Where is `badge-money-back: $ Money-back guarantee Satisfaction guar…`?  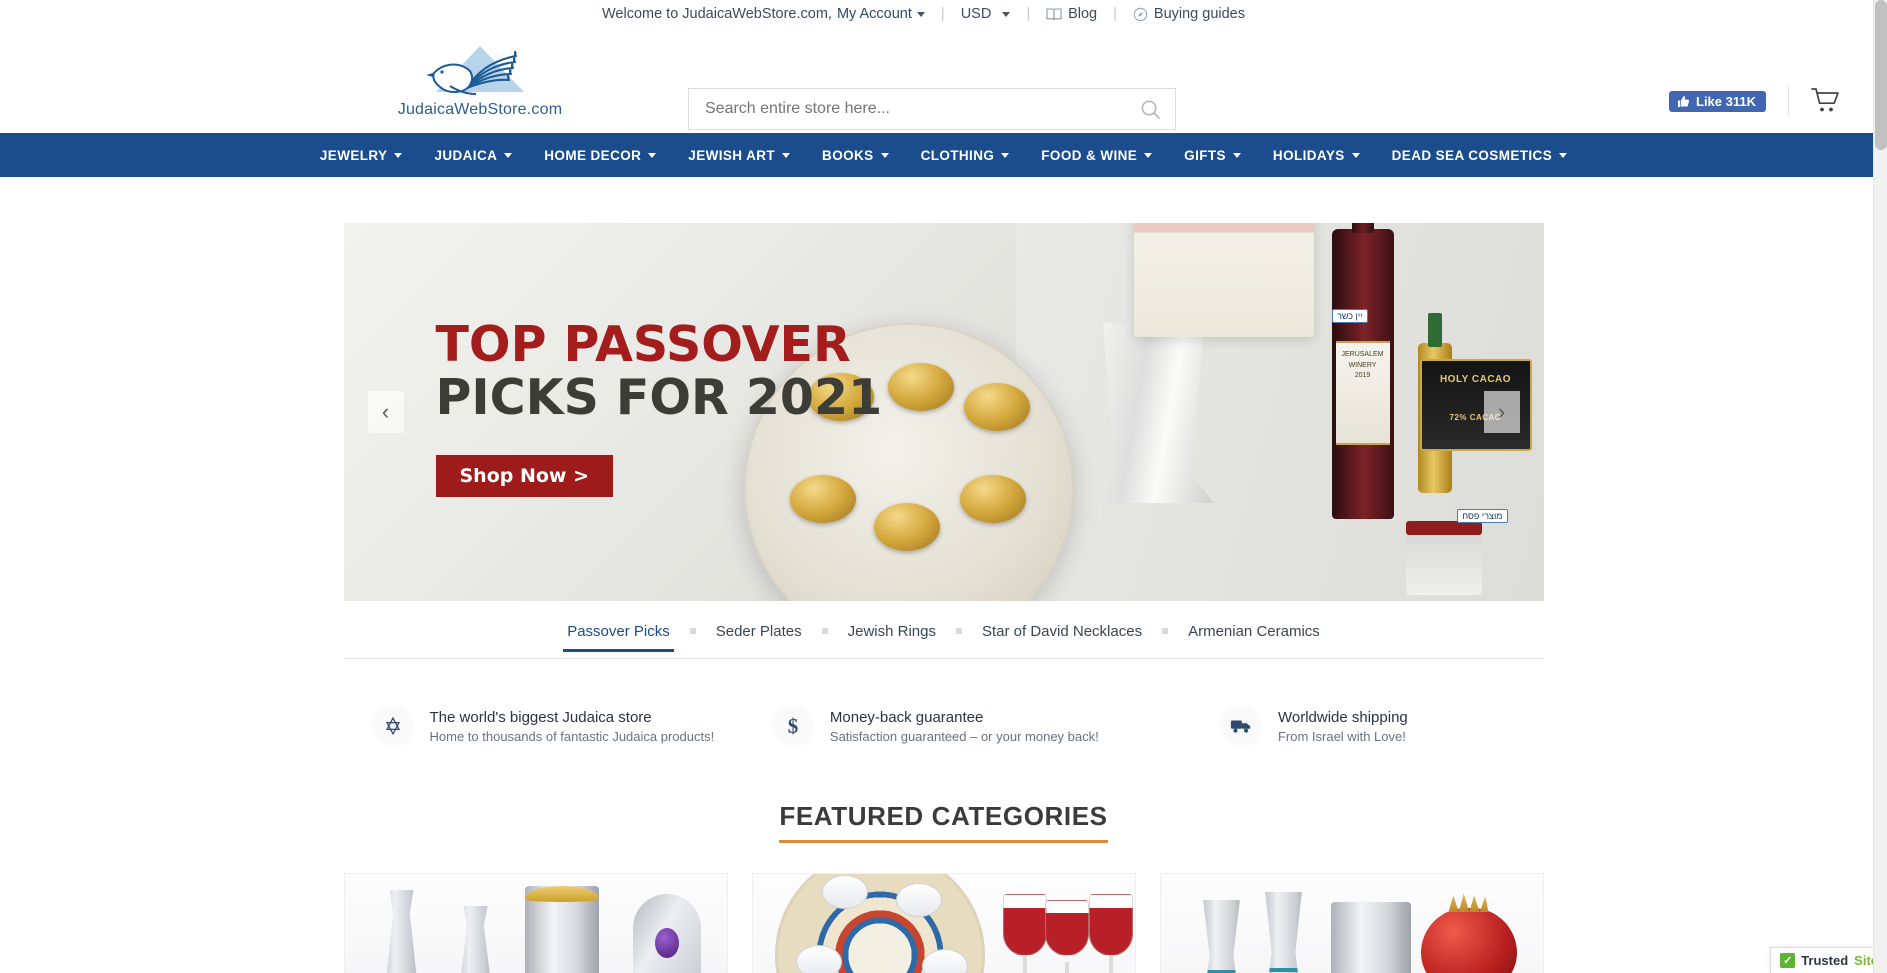 badge-money-back: $ Money-back guarantee Satisfaction guar… is located at coordinates (995, 726).